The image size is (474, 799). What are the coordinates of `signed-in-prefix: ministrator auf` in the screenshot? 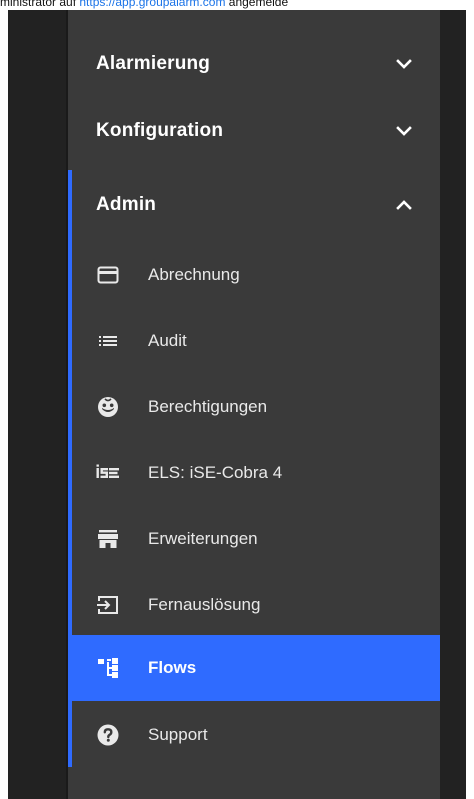 It's located at (40, 4).